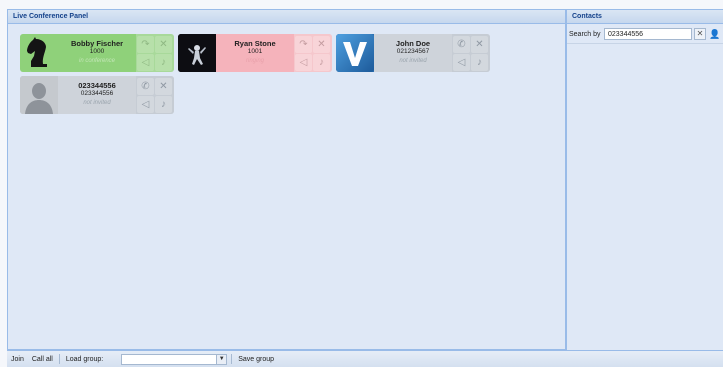 This screenshot has height=367, width=723. Describe the element at coordinates (42, 359) in the screenshot. I see `call-all-button: Call all` at that location.